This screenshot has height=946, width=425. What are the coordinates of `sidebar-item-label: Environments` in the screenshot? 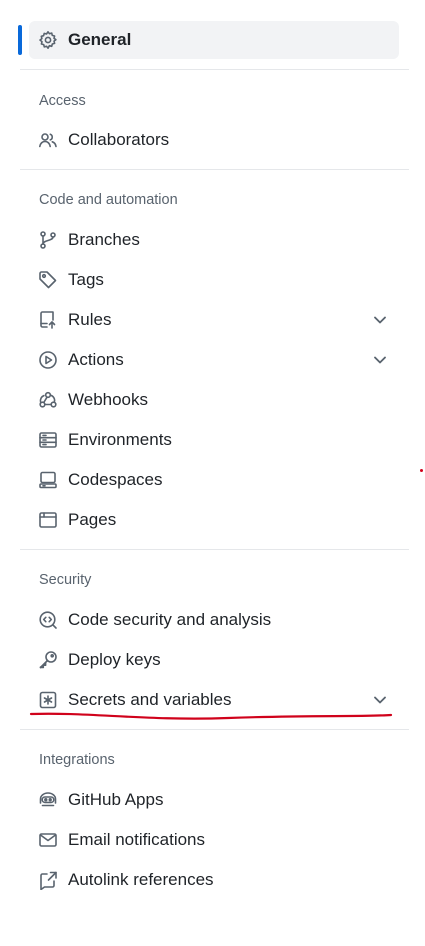 It's located at (120, 439).